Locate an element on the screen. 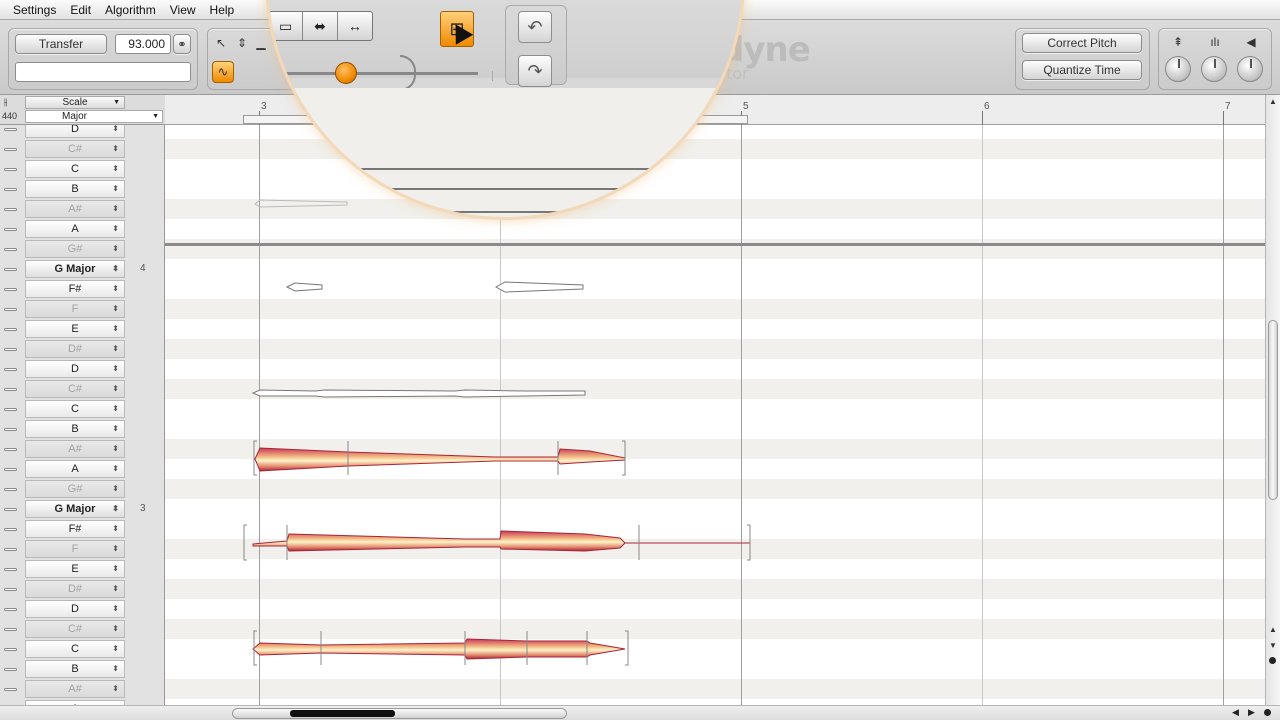 The width and height of the screenshot is (1280, 720). arrow-tool-icon: ↖ is located at coordinates (221, 43).